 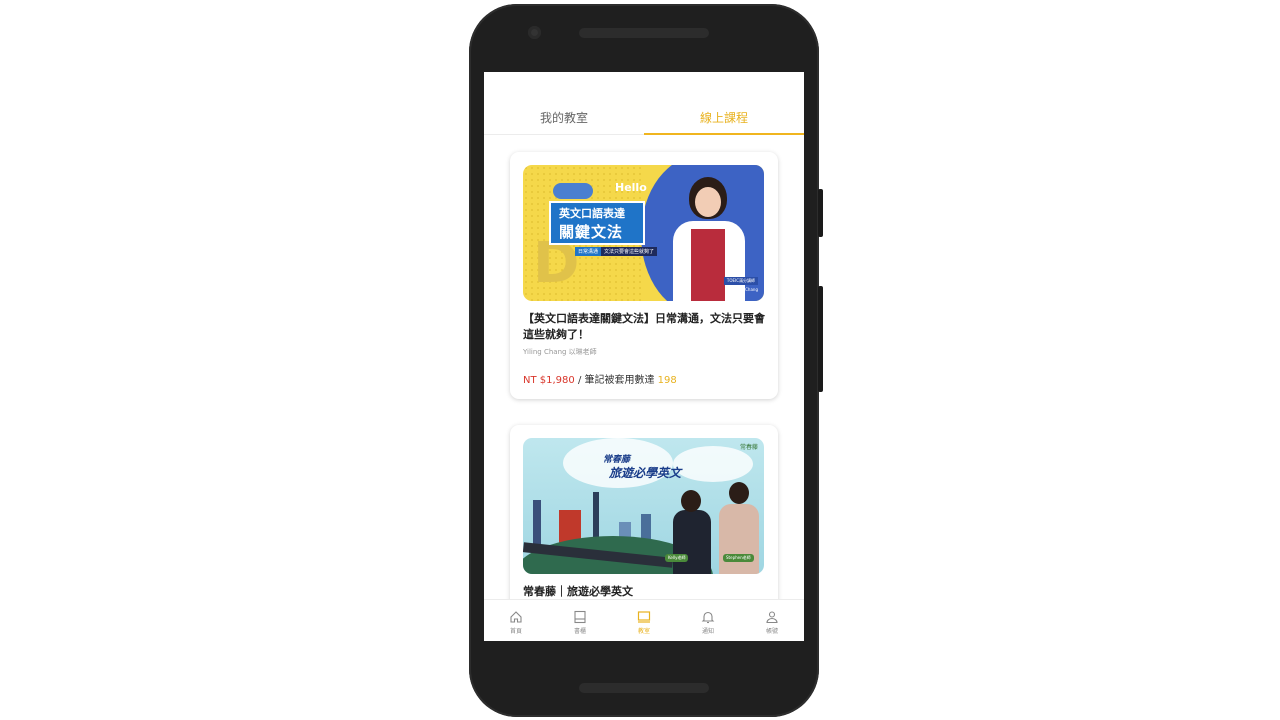 I want to click on cloud-decoration, so click(x=713, y=464).